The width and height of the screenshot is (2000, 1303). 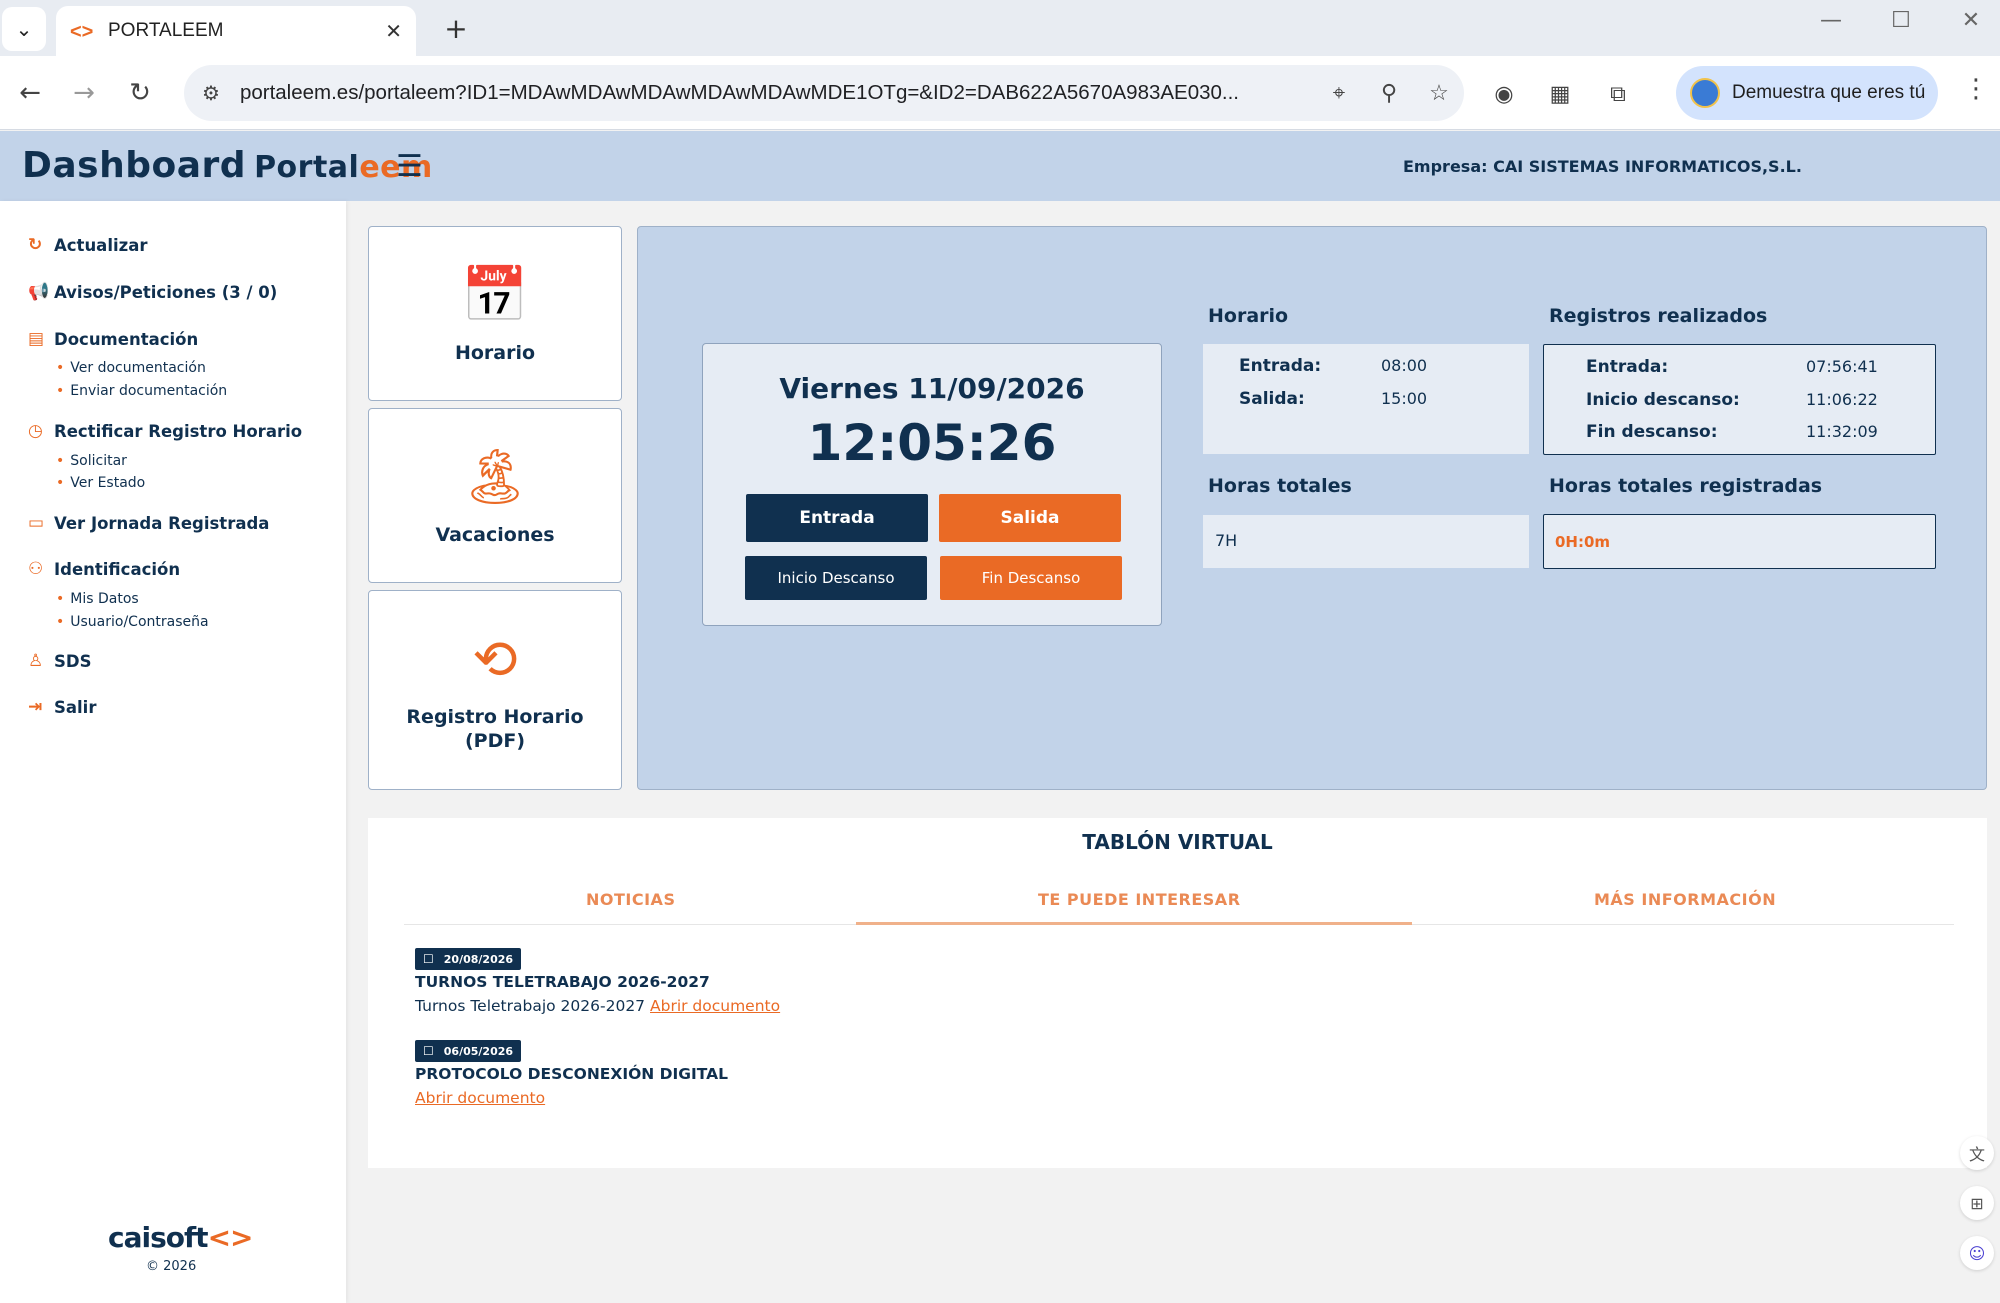 What do you see at coordinates (562, 982) in the screenshot?
I see `news-title: TURNOS TELETRABAJO 2026-2027` at bounding box center [562, 982].